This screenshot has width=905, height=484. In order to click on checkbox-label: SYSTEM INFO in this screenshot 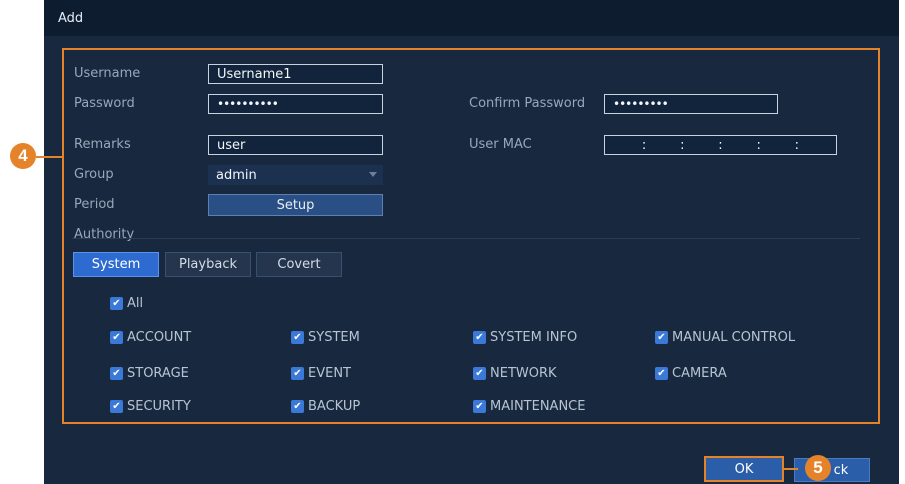, I will do `click(534, 337)`.